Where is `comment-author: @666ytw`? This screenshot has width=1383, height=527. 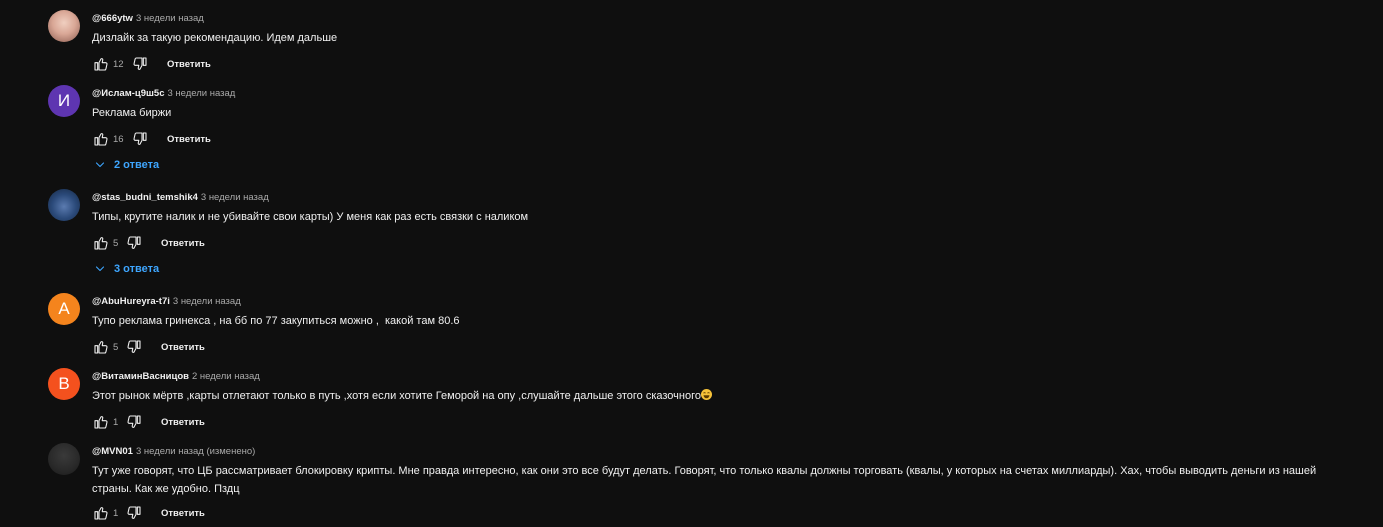 comment-author: @666ytw is located at coordinates (112, 18).